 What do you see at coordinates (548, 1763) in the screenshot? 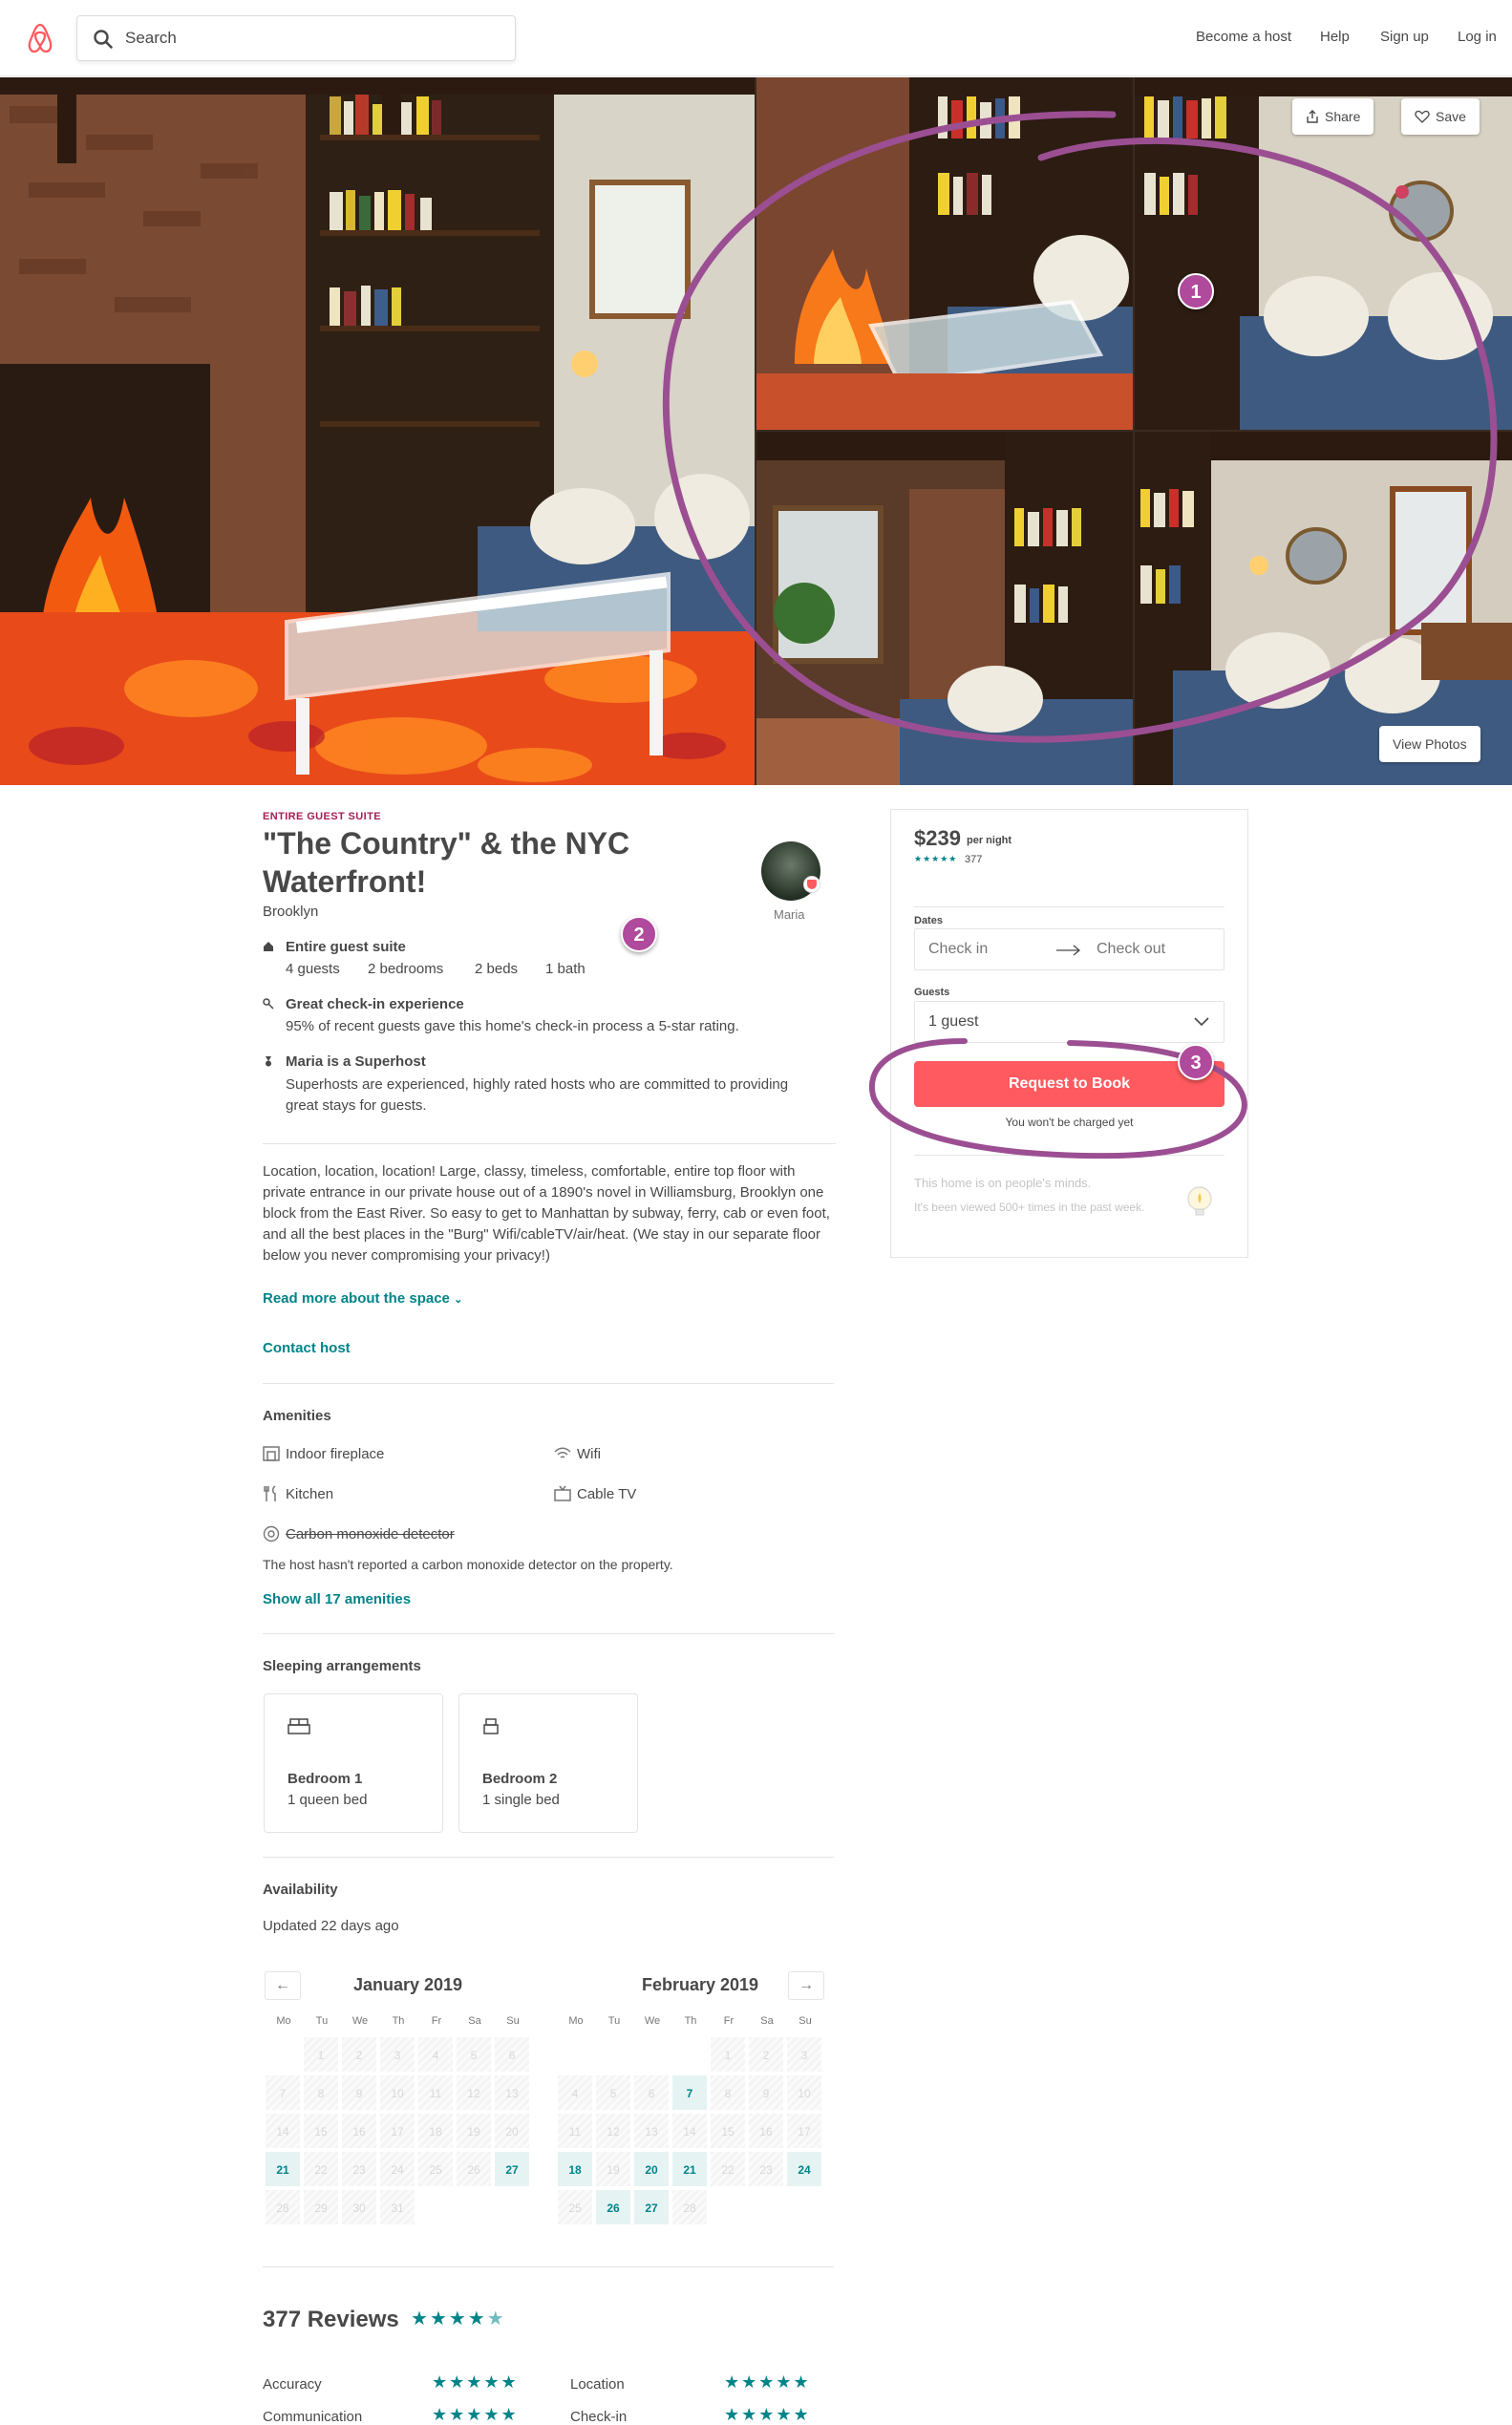
I see `bedroom-card-2: Bedroom 2 1 single bed` at bounding box center [548, 1763].